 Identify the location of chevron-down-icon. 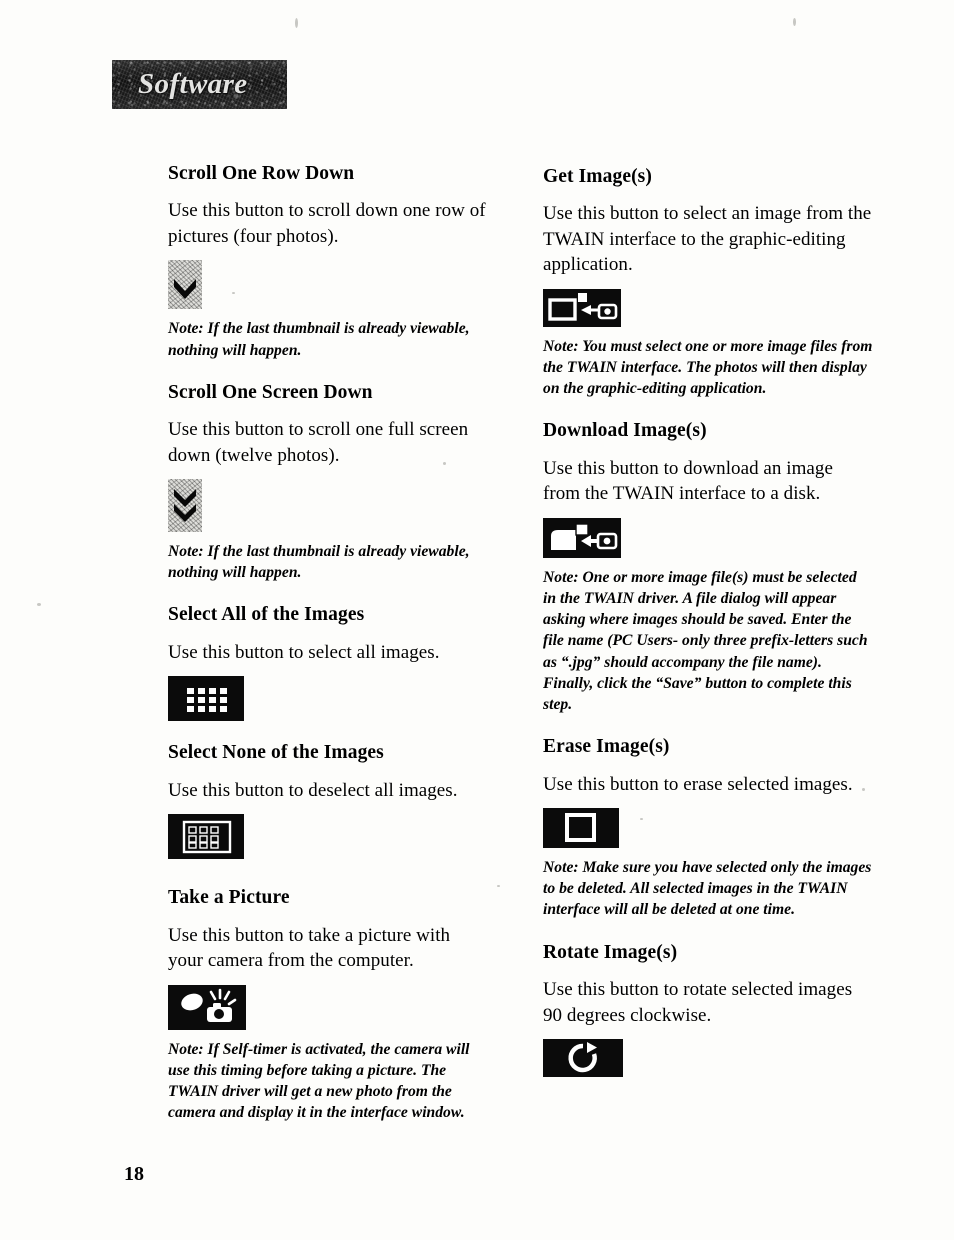
(185, 285).